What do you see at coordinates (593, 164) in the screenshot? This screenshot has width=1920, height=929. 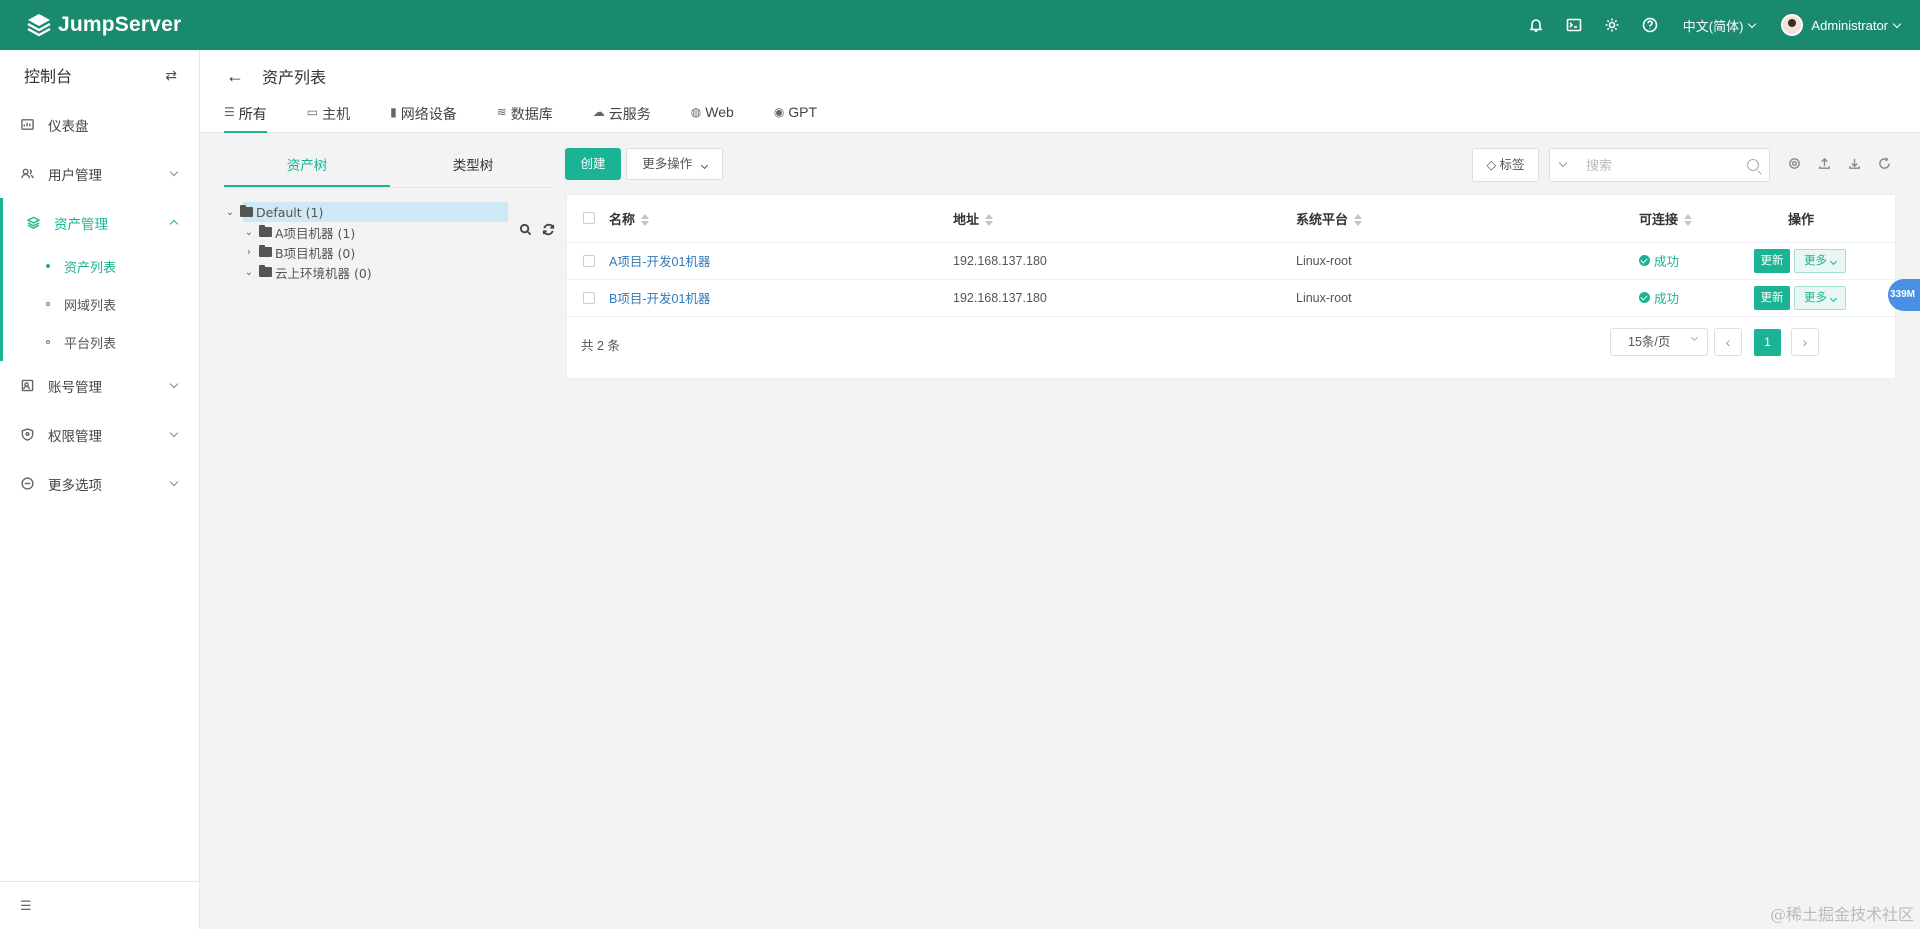 I see `create-button: 创建` at bounding box center [593, 164].